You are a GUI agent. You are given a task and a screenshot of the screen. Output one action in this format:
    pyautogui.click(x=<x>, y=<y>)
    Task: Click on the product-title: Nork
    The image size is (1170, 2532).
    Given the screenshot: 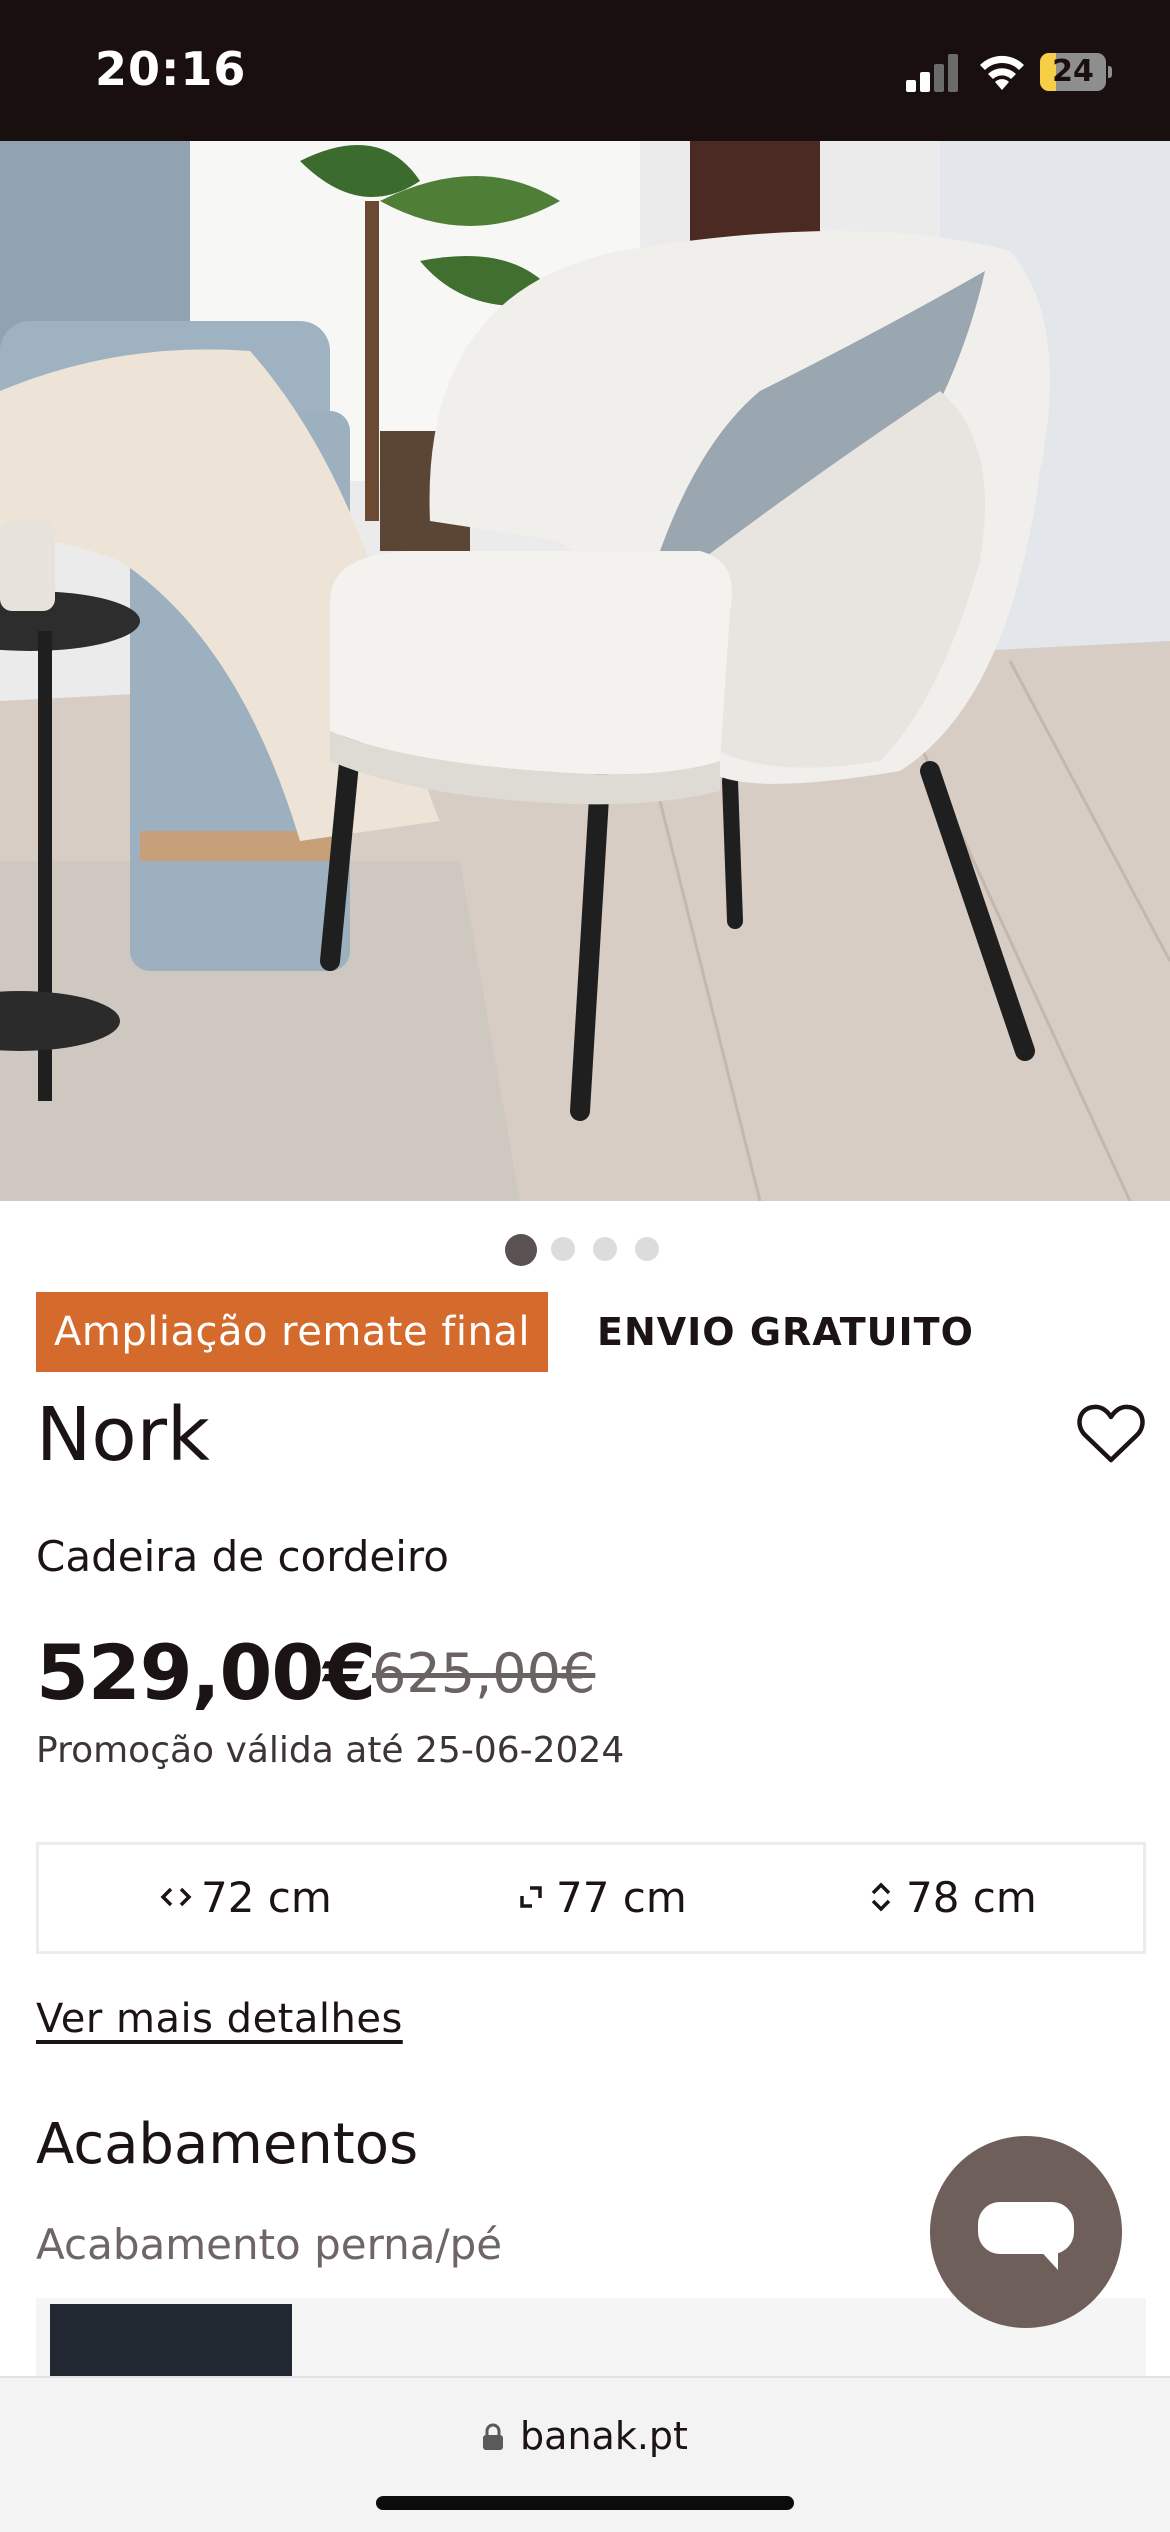 What is the action you would take?
    pyautogui.click(x=123, y=1435)
    